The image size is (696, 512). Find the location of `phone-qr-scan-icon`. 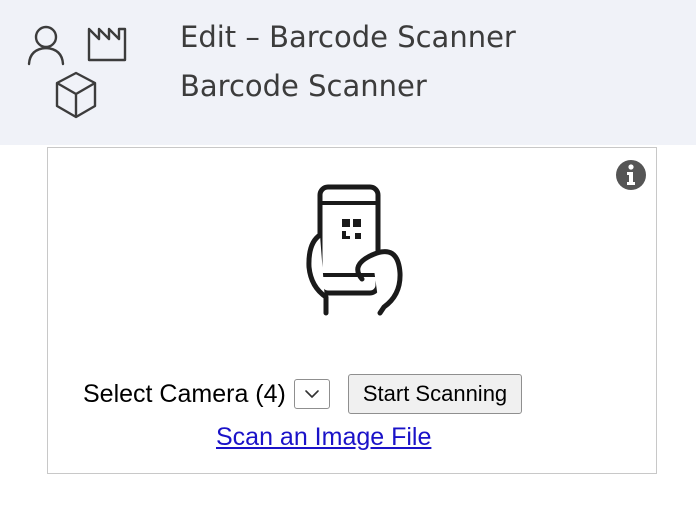

phone-qr-scan-icon is located at coordinates (356, 251).